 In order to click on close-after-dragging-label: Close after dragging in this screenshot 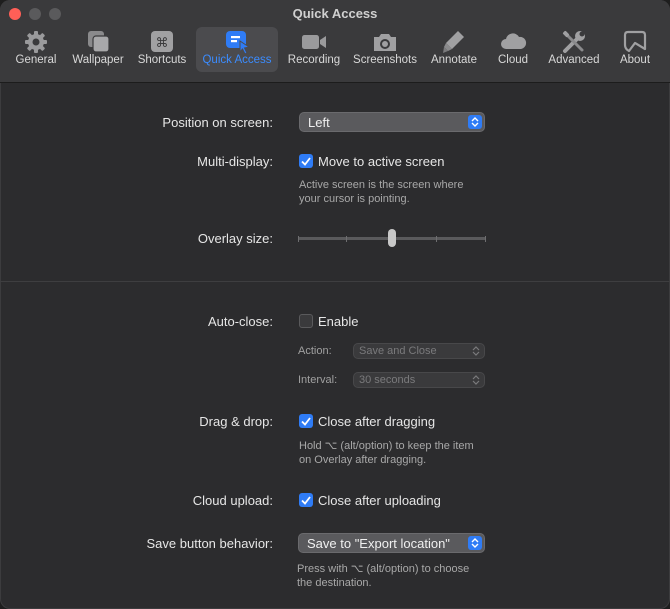, I will do `click(377, 421)`.